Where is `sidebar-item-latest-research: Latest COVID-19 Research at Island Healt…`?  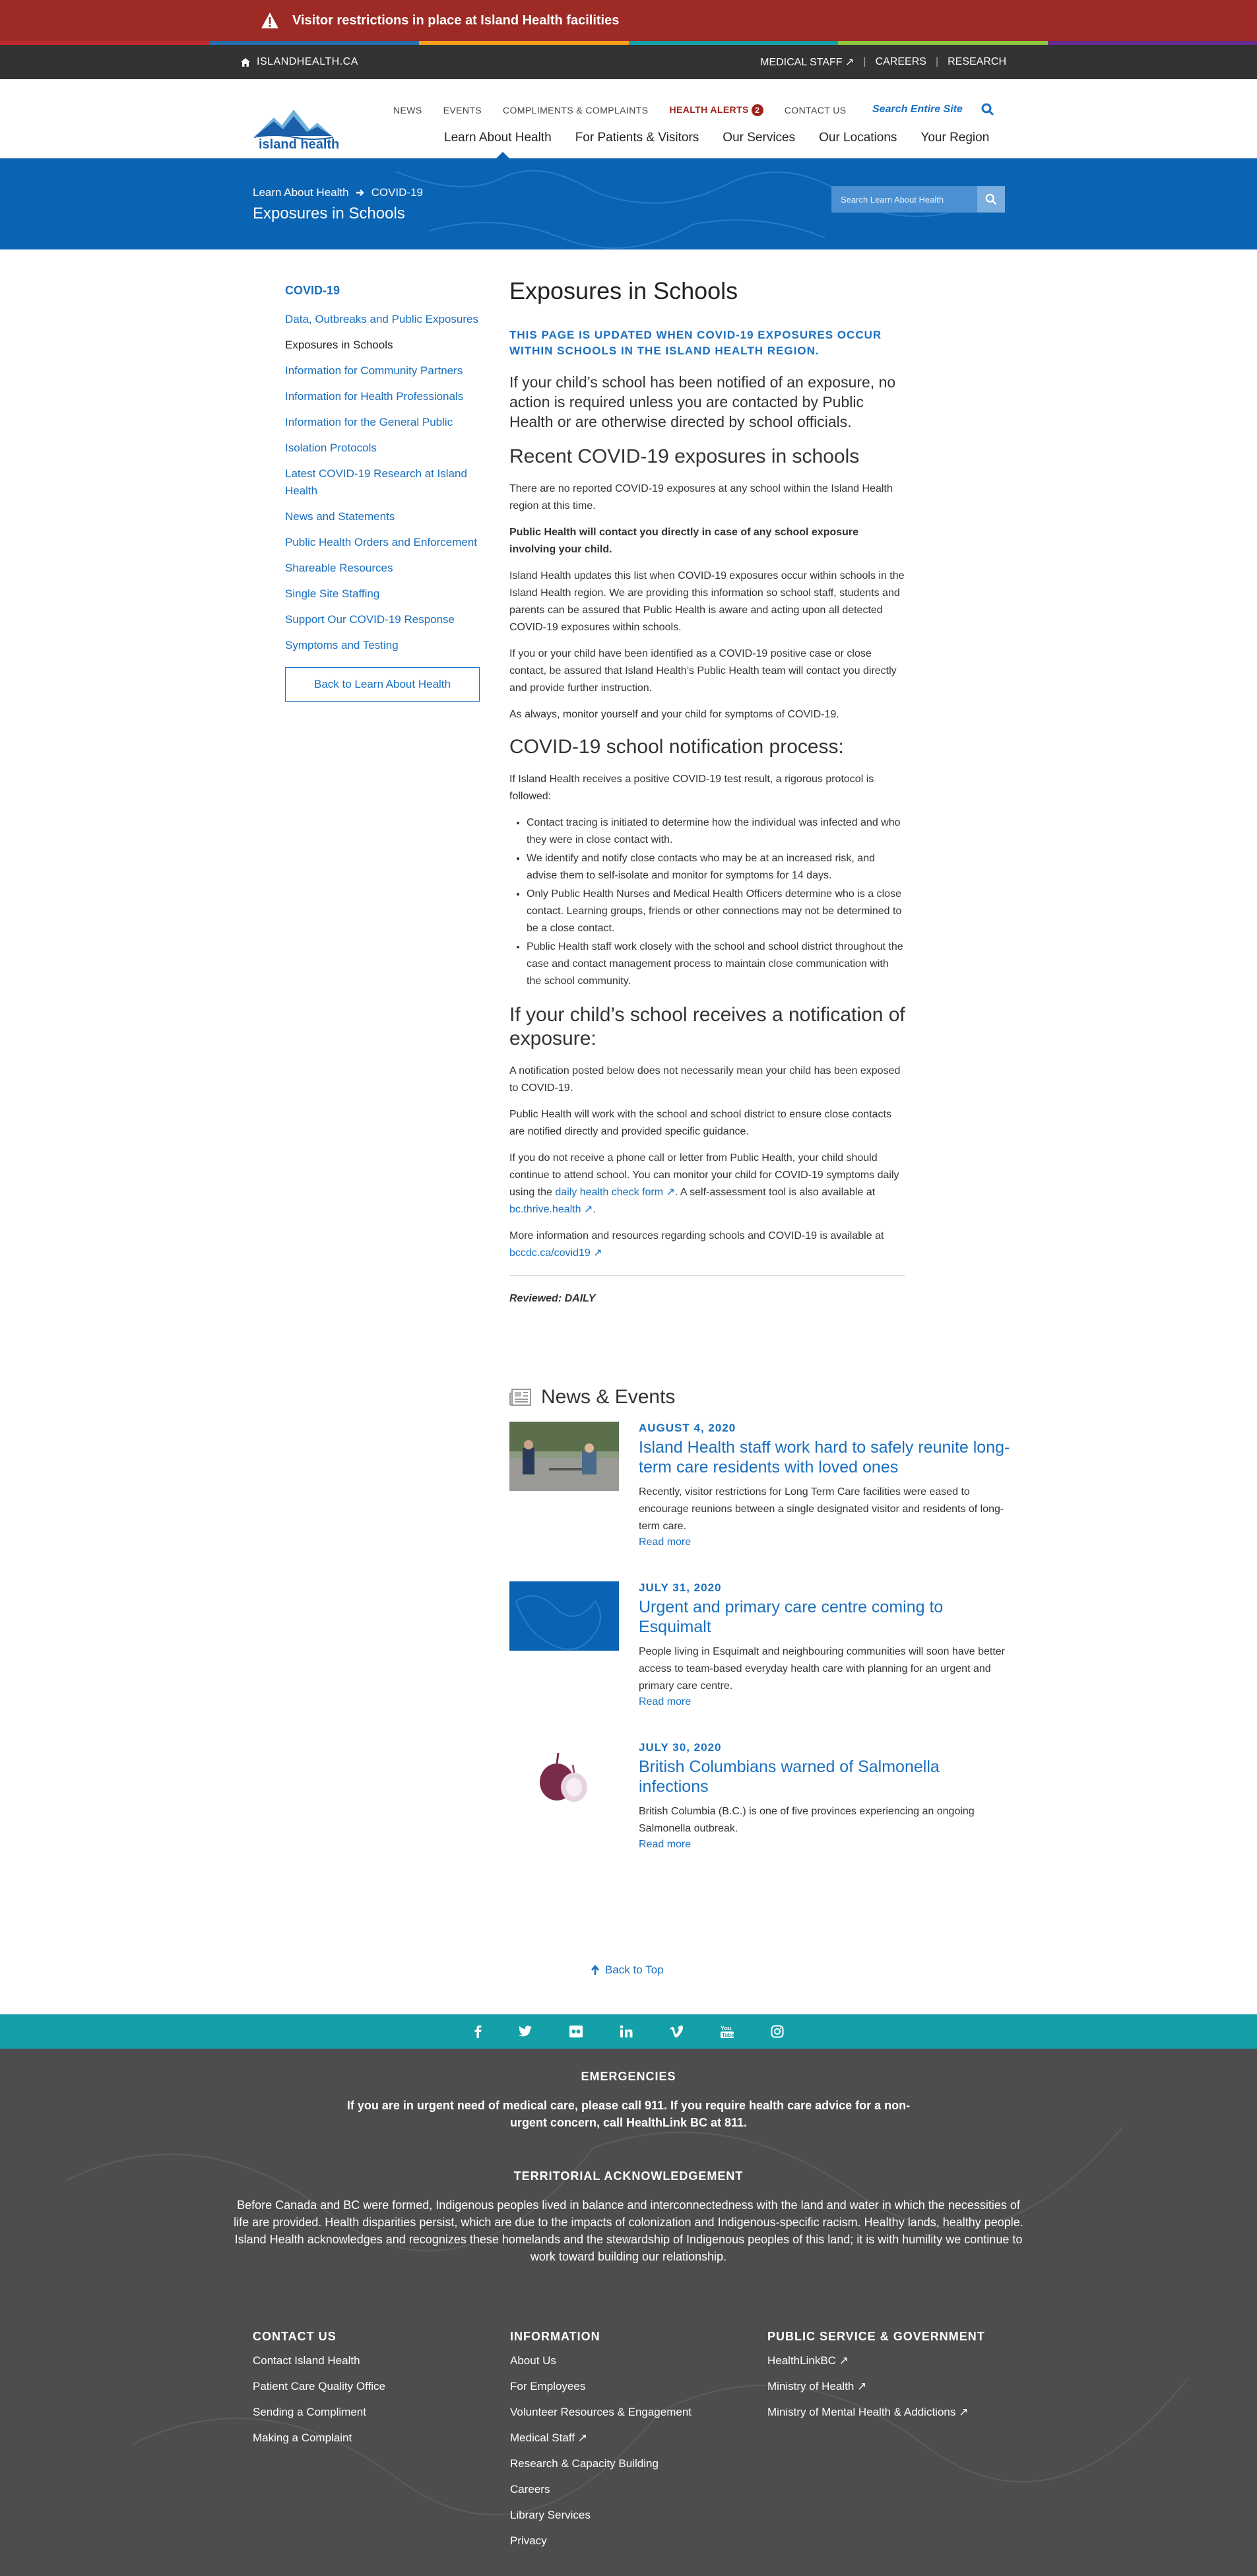
sidebar-item-latest-research: Latest COVID-19 Research at Island Healt… is located at coordinates (384, 482).